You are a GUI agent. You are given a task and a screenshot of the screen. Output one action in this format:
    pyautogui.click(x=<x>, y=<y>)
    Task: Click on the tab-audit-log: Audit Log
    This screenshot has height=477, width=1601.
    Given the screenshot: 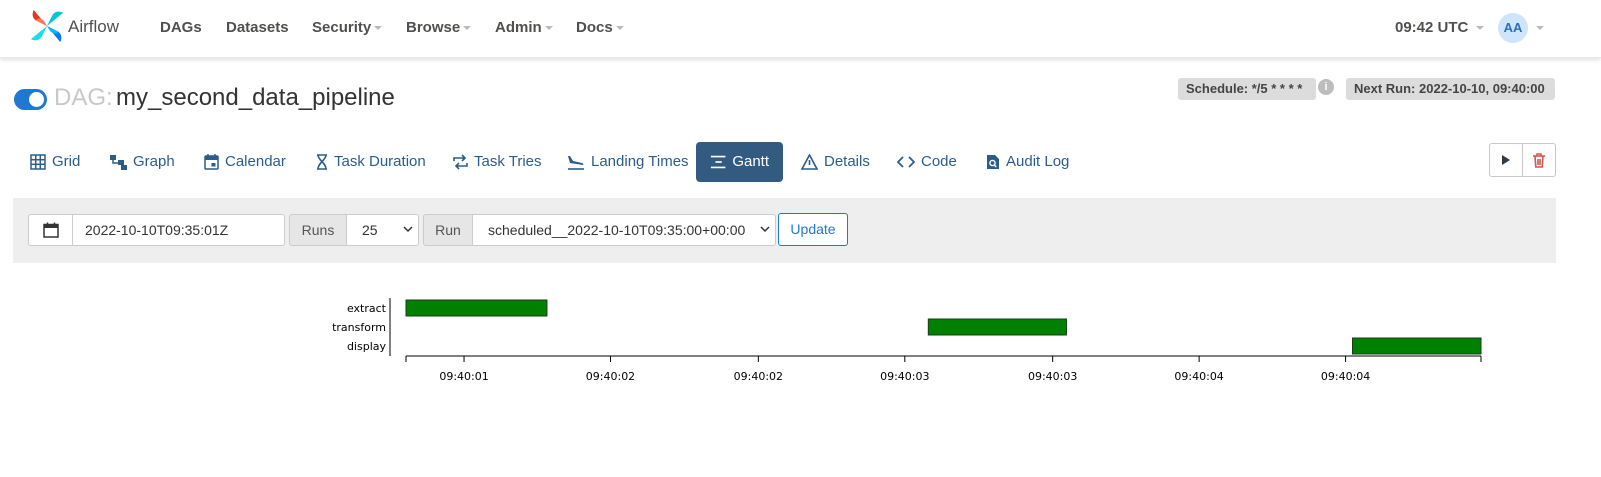 What is the action you would take?
    pyautogui.click(x=1027, y=162)
    